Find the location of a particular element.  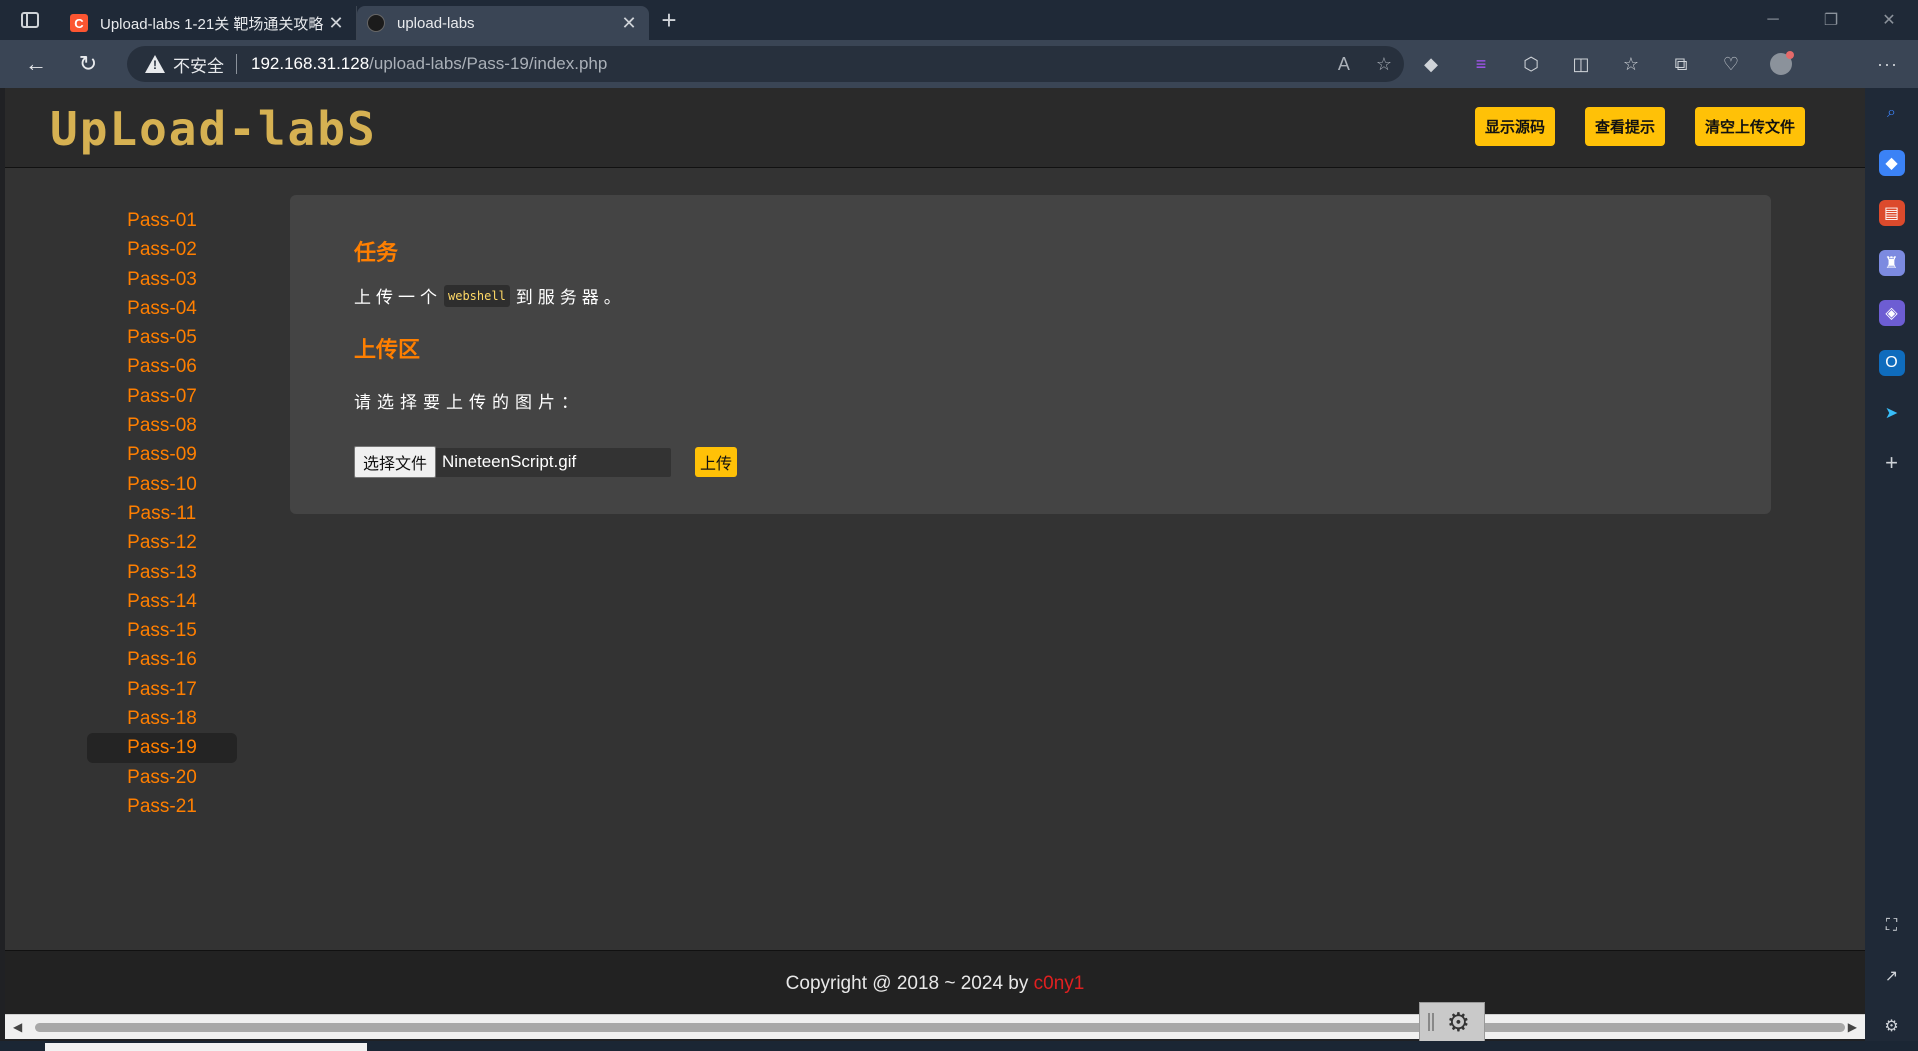

copilot-icon: ◈ is located at coordinates (1891, 313).